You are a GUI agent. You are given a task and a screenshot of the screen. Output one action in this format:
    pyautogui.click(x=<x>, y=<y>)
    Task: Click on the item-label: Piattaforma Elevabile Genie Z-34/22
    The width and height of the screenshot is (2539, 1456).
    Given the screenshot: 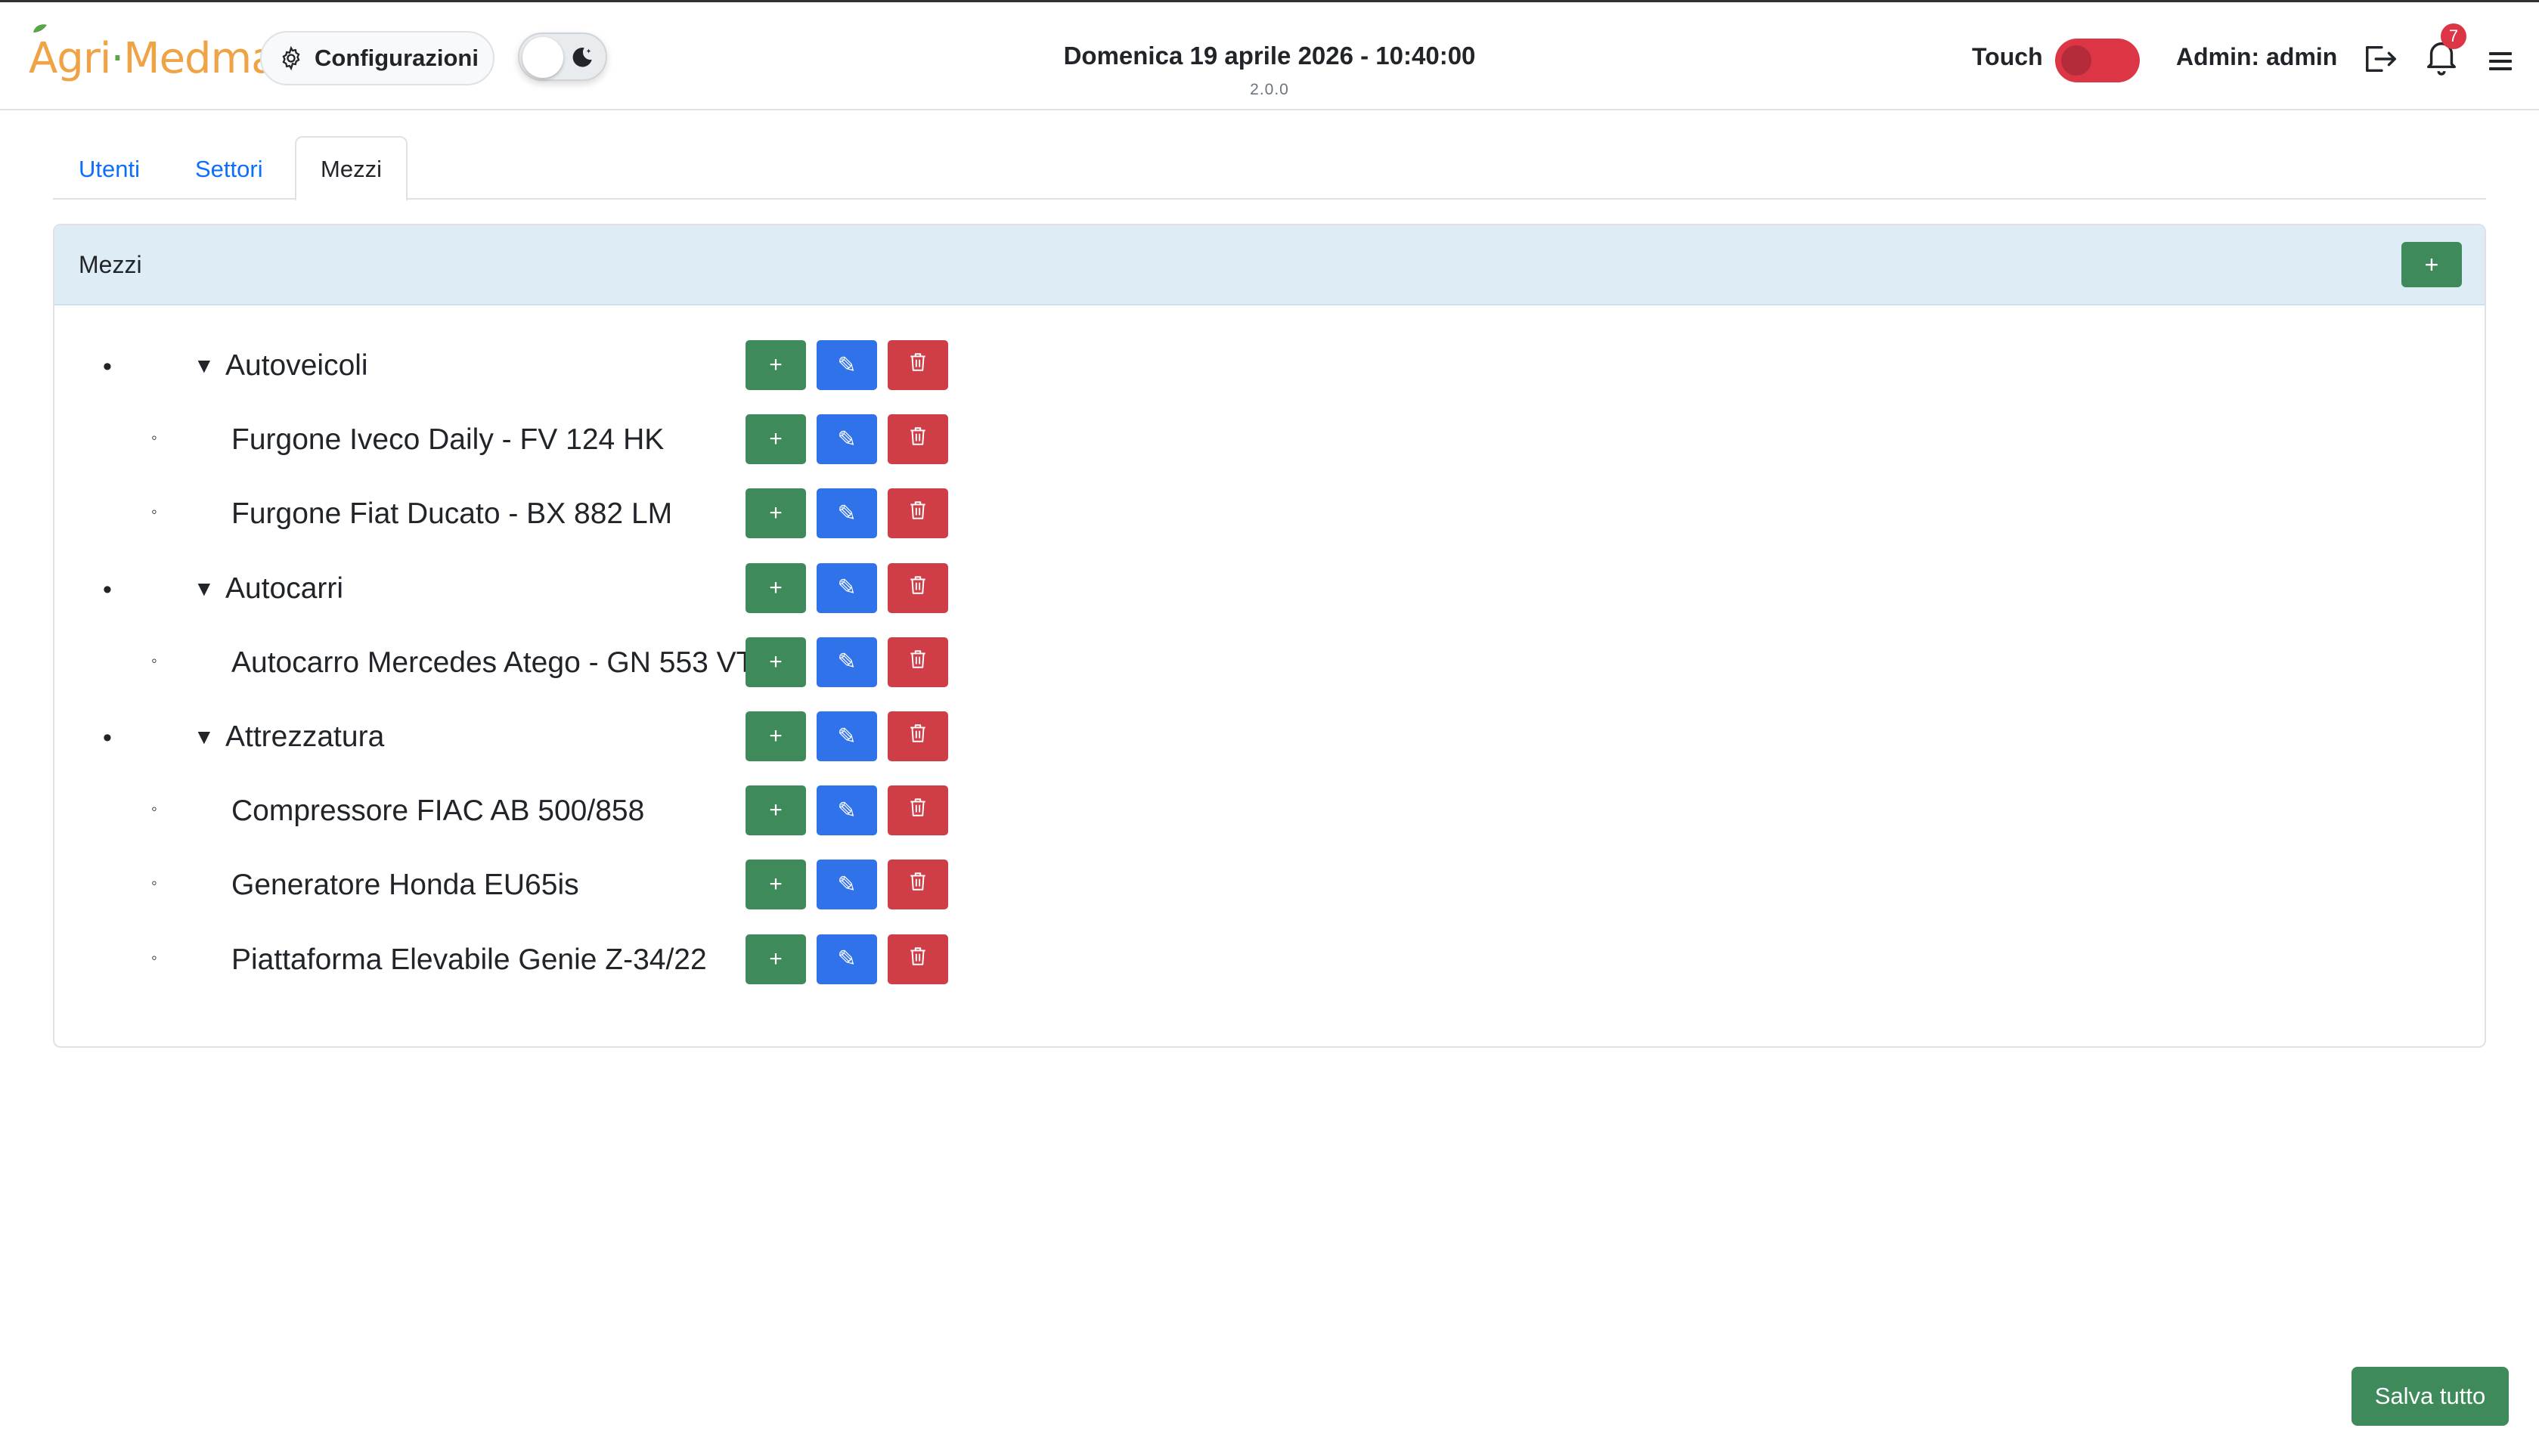 What is the action you would take?
    pyautogui.click(x=469, y=959)
    